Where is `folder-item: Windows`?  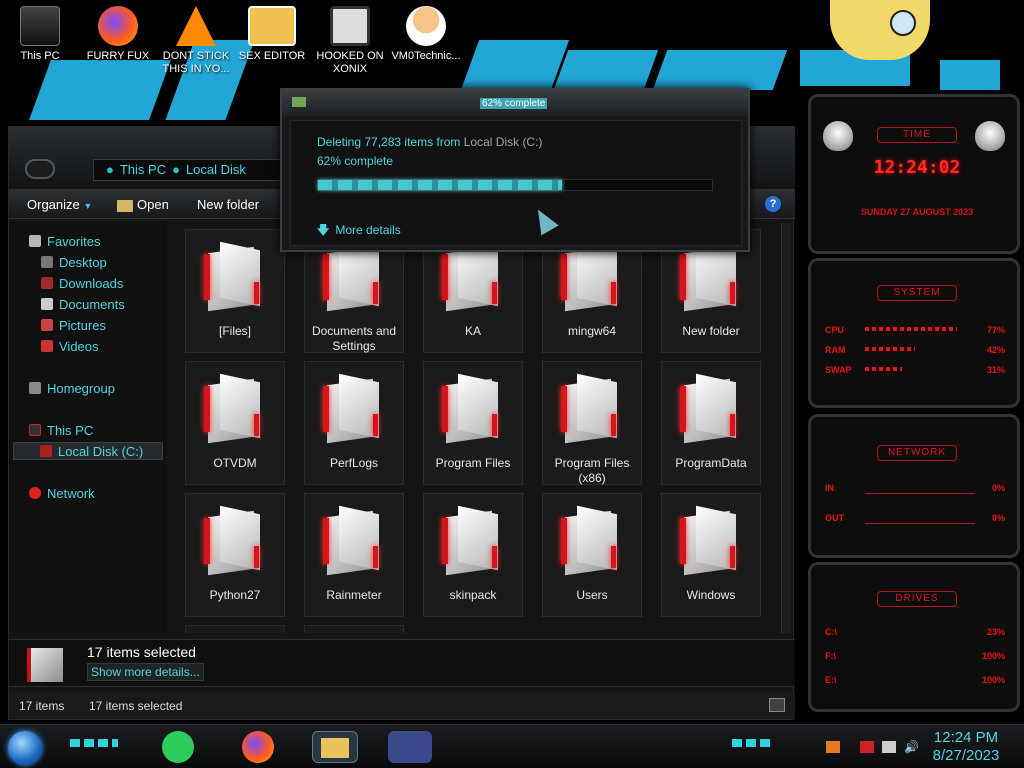 folder-item: Windows is located at coordinates (711, 555).